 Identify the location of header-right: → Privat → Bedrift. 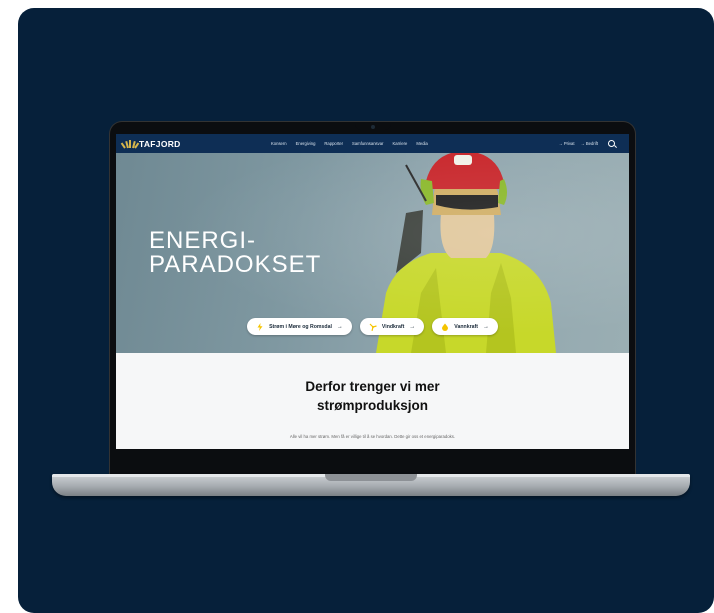
(586, 143).